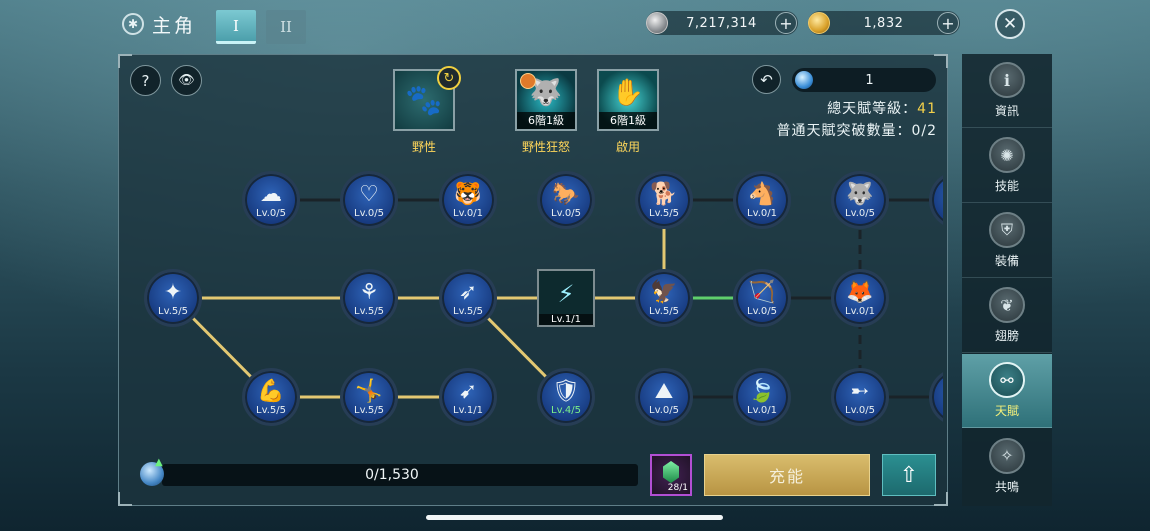 The width and height of the screenshot is (1150, 531). I want to click on talent-10-level: Lv.5/5, so click(468, 311).